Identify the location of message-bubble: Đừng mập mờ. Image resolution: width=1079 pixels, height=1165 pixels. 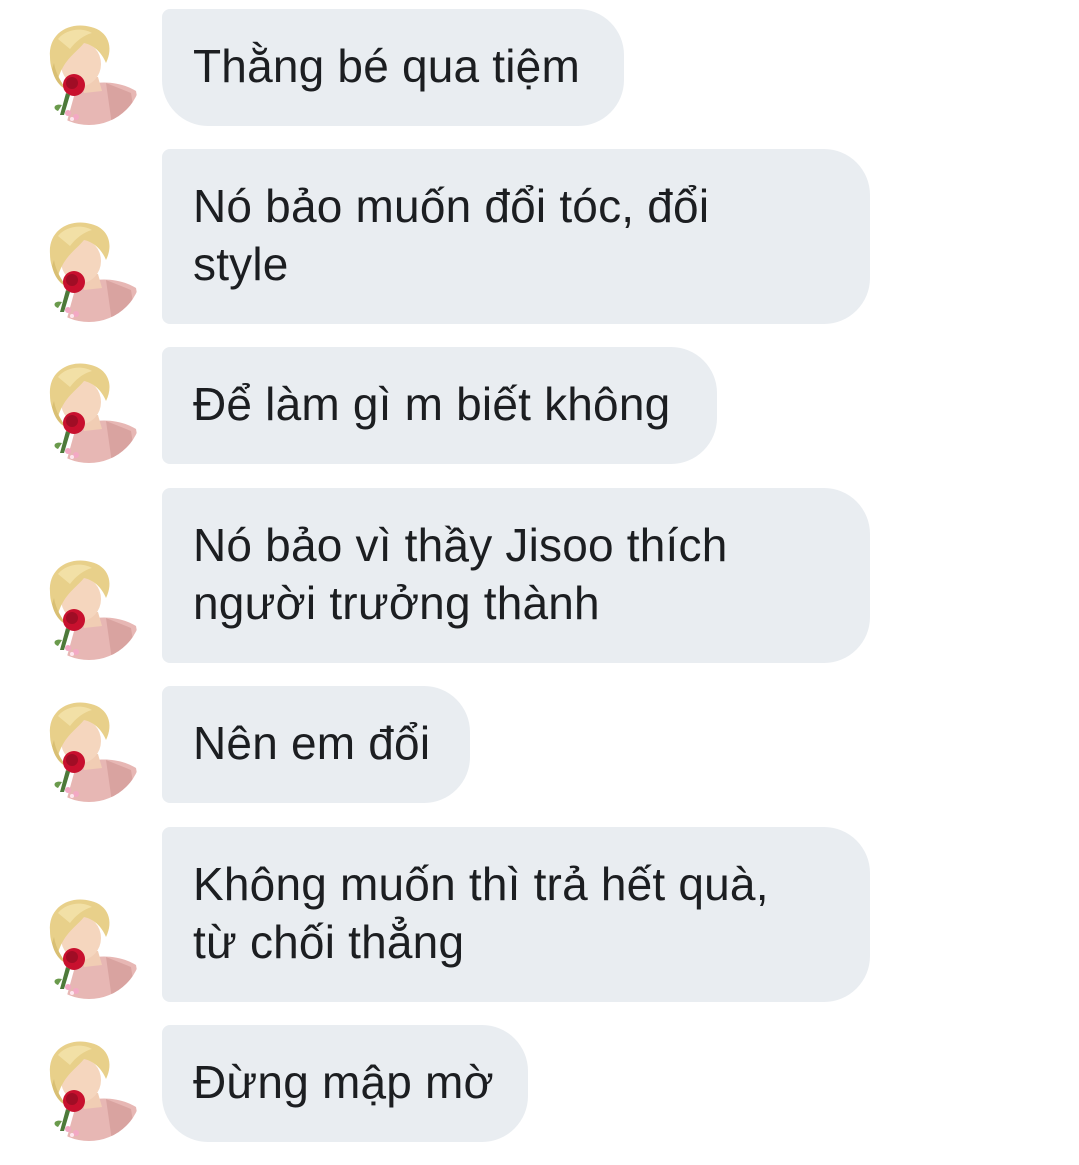
(345, 1083).